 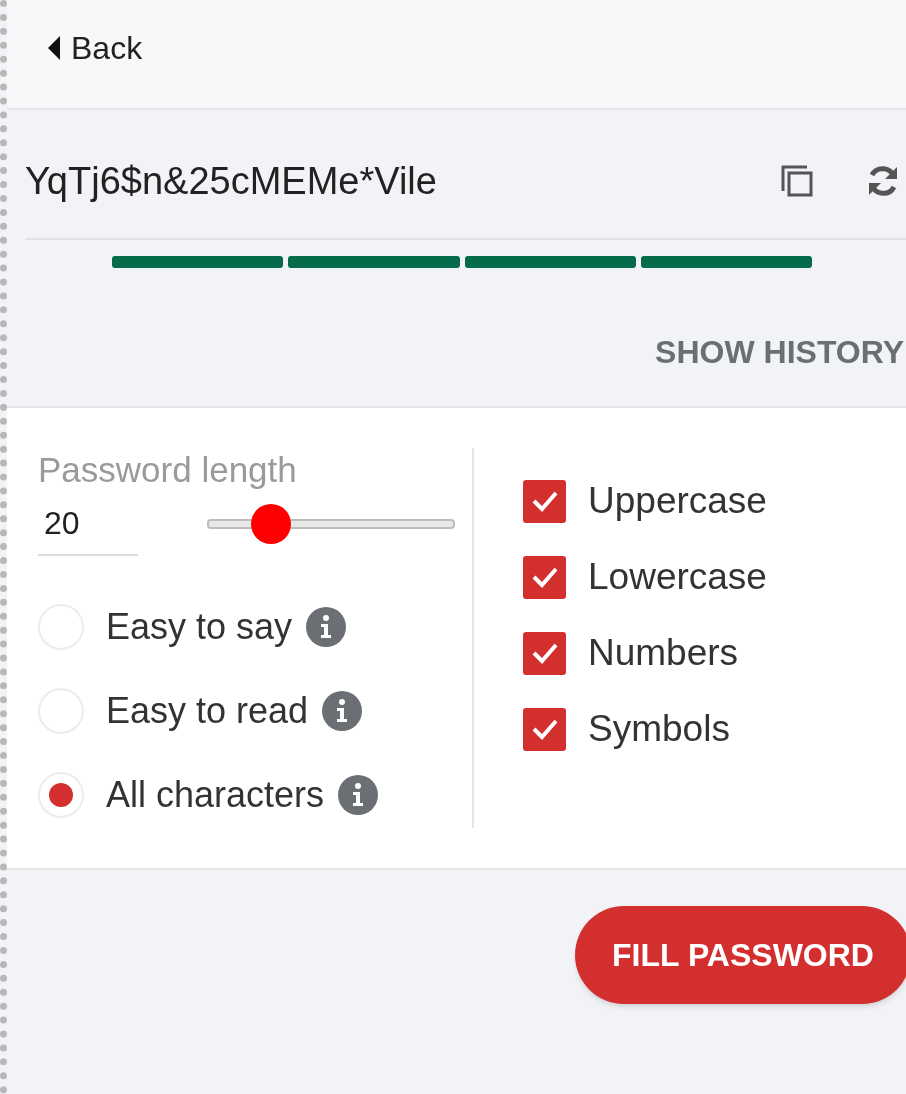 What do you see at coordinates (740, 955) in the screenshot?
I see `fill-password-button: FILL PASSWORD` at bounding box center [740, 955].